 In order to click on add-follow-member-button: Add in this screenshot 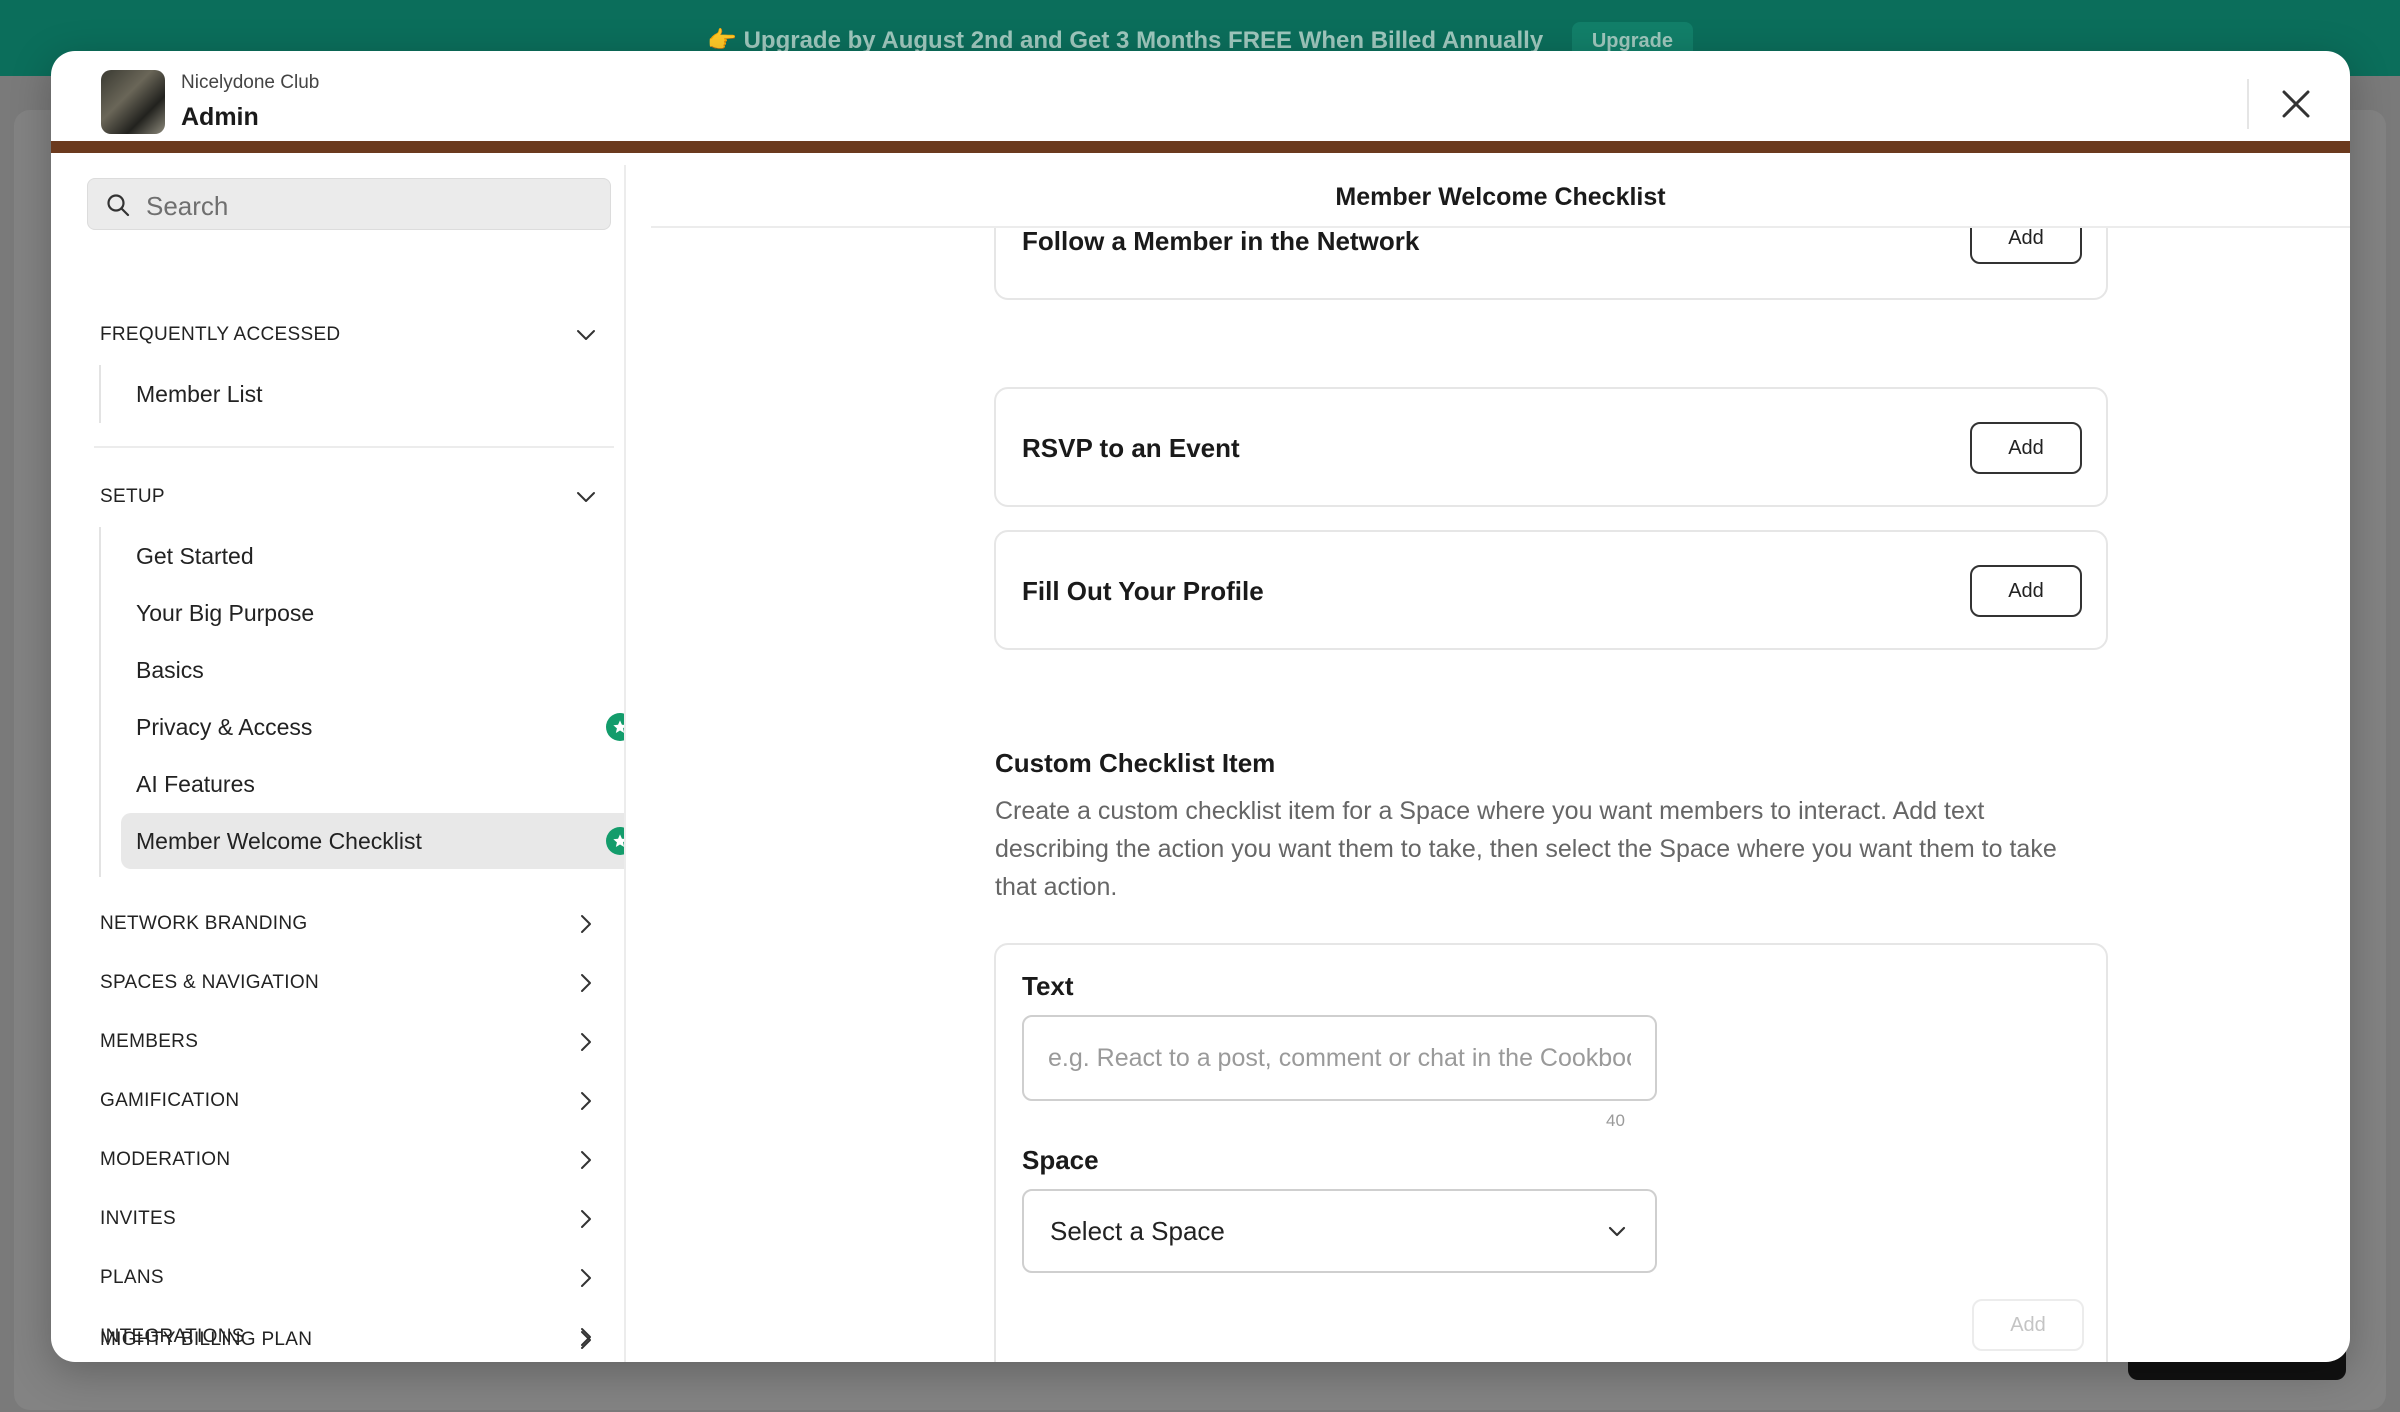, I will do `click(2026, 246)`.